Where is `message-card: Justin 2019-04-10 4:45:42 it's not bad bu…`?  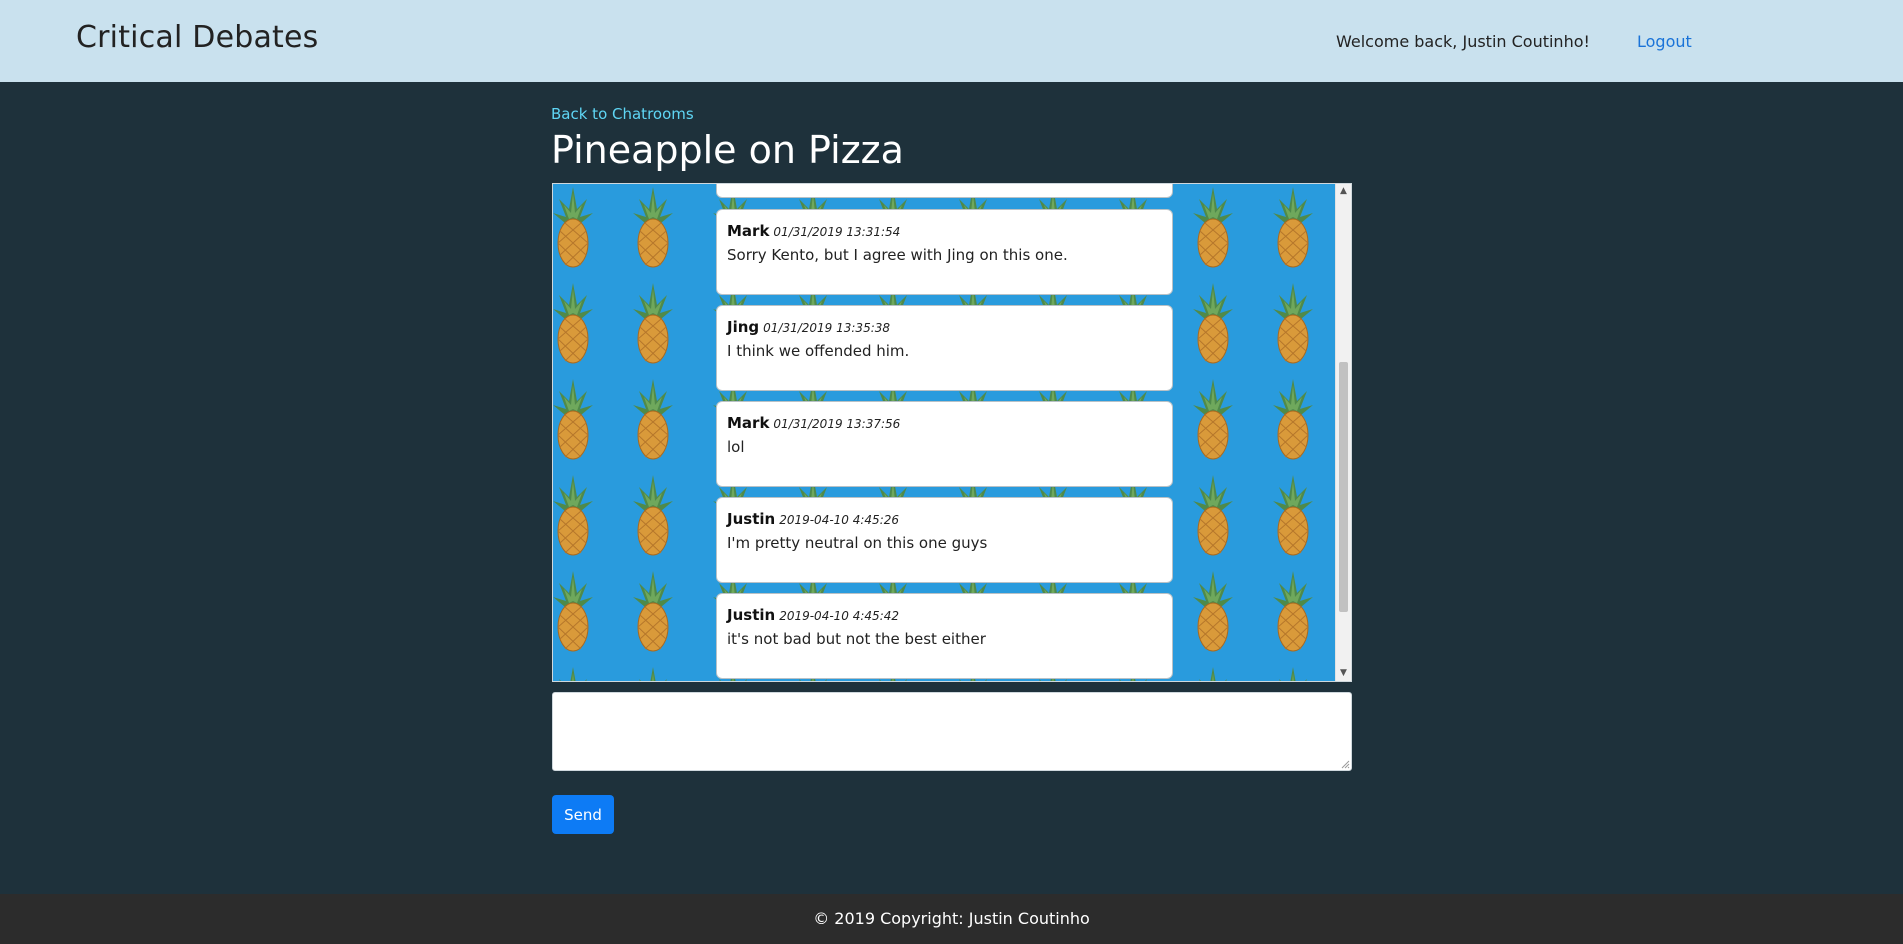
message-card: Justin 2019-04-10 4:45:42 it's not bad bu… is located at coordinates (944, 636).